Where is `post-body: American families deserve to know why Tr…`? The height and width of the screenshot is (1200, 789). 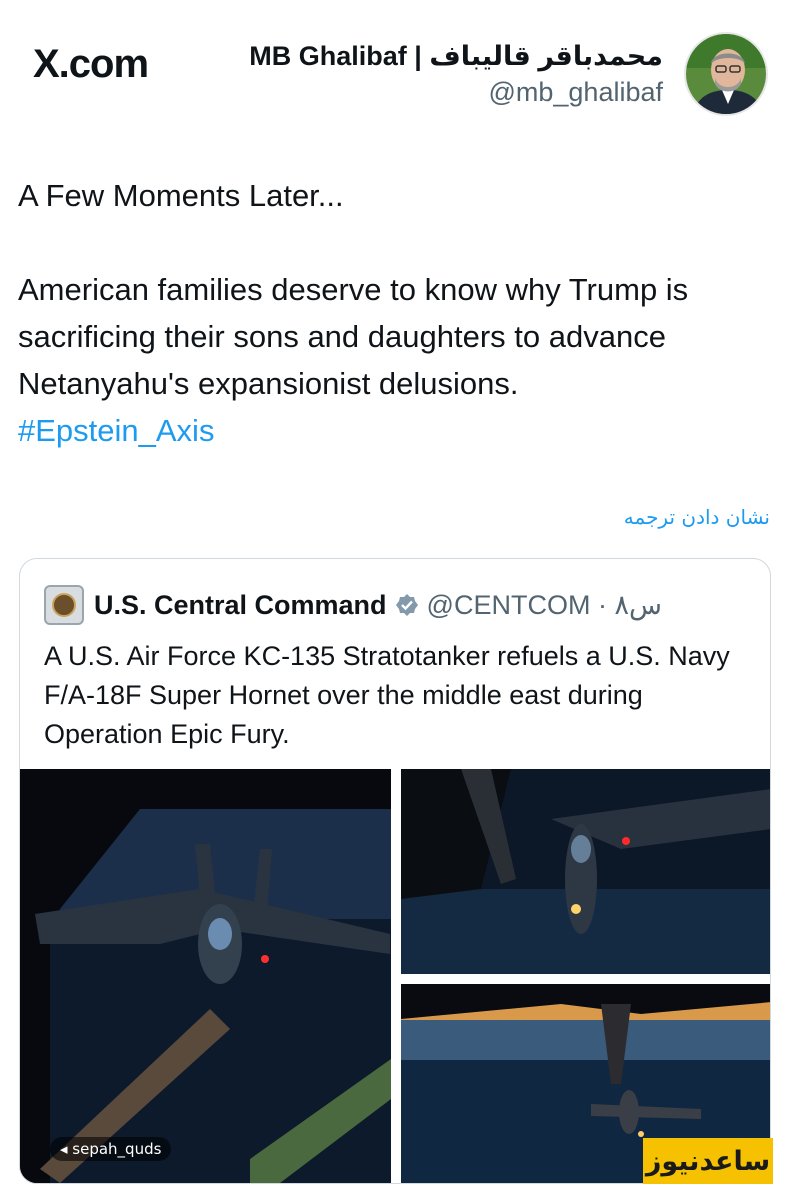 post-body: American families deserve to know why Tr… is located at coordinates (353, 336).